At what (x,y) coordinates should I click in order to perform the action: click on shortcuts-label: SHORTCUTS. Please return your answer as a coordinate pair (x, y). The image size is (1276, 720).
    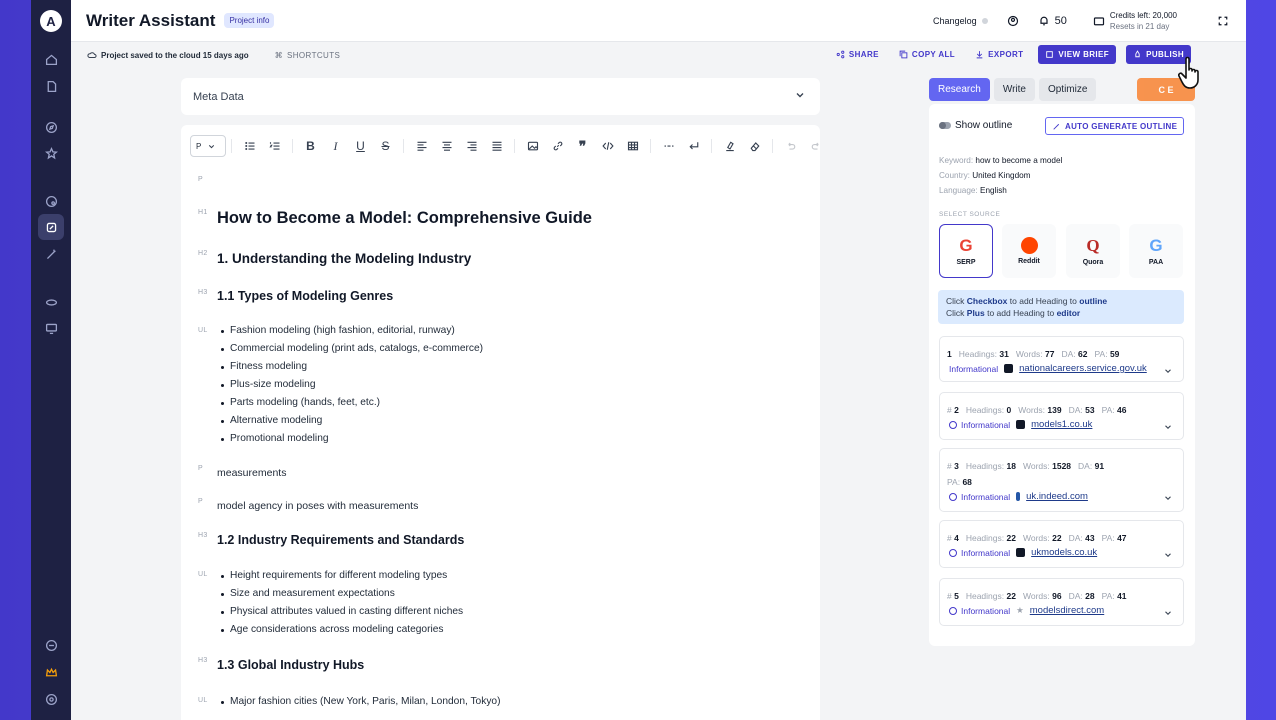
    Looking at the image, I should click on (314, 55).